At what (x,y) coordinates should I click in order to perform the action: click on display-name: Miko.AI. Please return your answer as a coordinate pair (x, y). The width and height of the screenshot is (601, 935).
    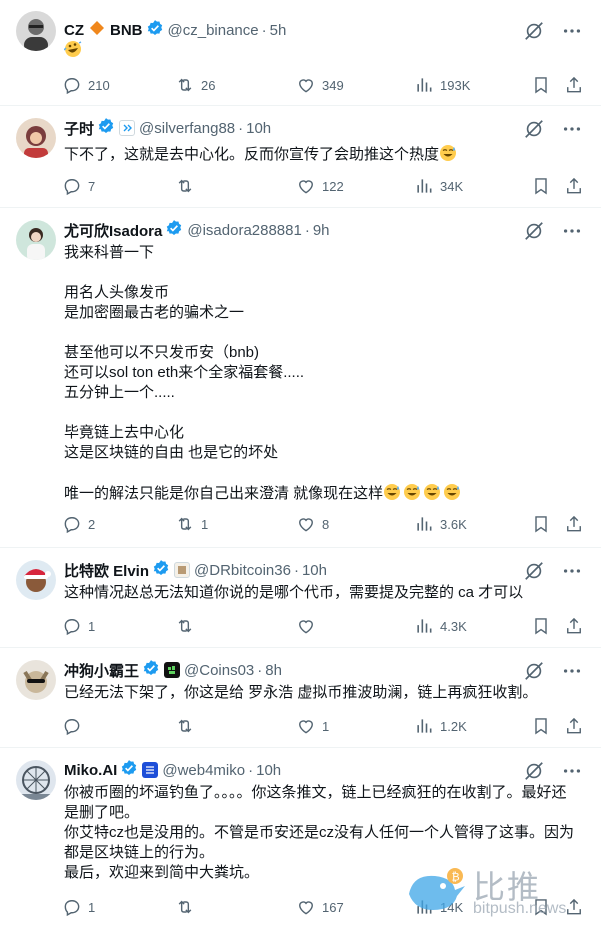
    Looking at the image, I should click on (90, 770).